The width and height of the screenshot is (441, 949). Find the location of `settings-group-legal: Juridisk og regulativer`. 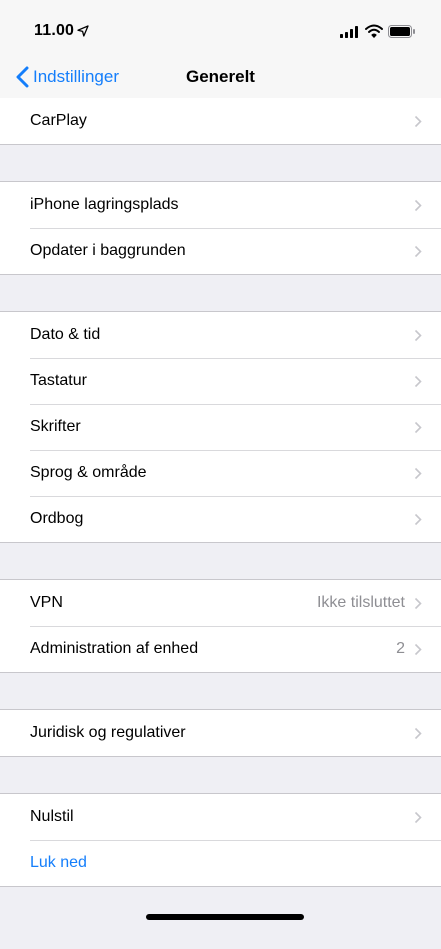

settings-group-legal: Juridisk og regulativer is located at coordinates (220, 733).